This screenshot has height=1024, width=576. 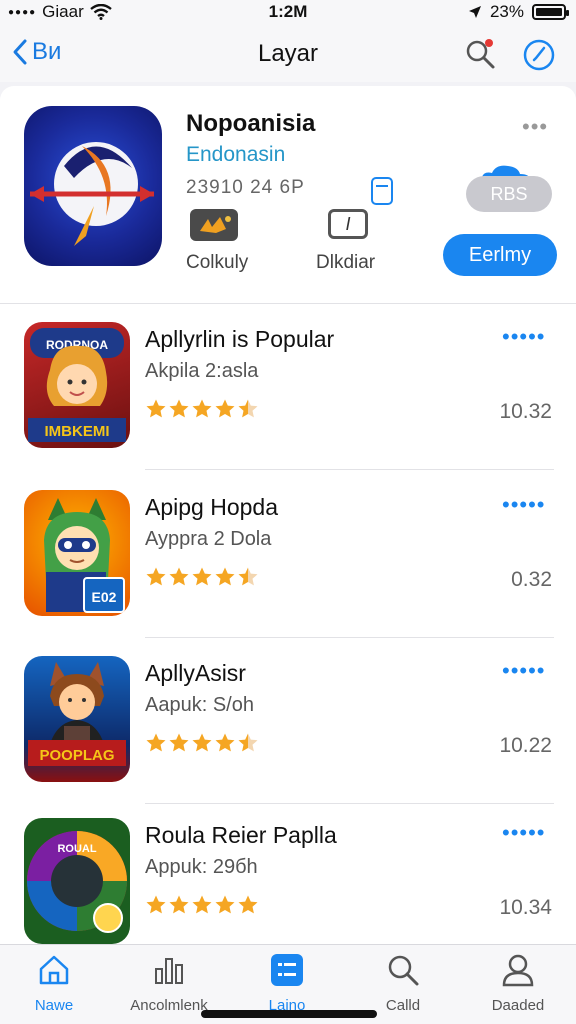 I want to click on divider, so click(x=349, y=469).